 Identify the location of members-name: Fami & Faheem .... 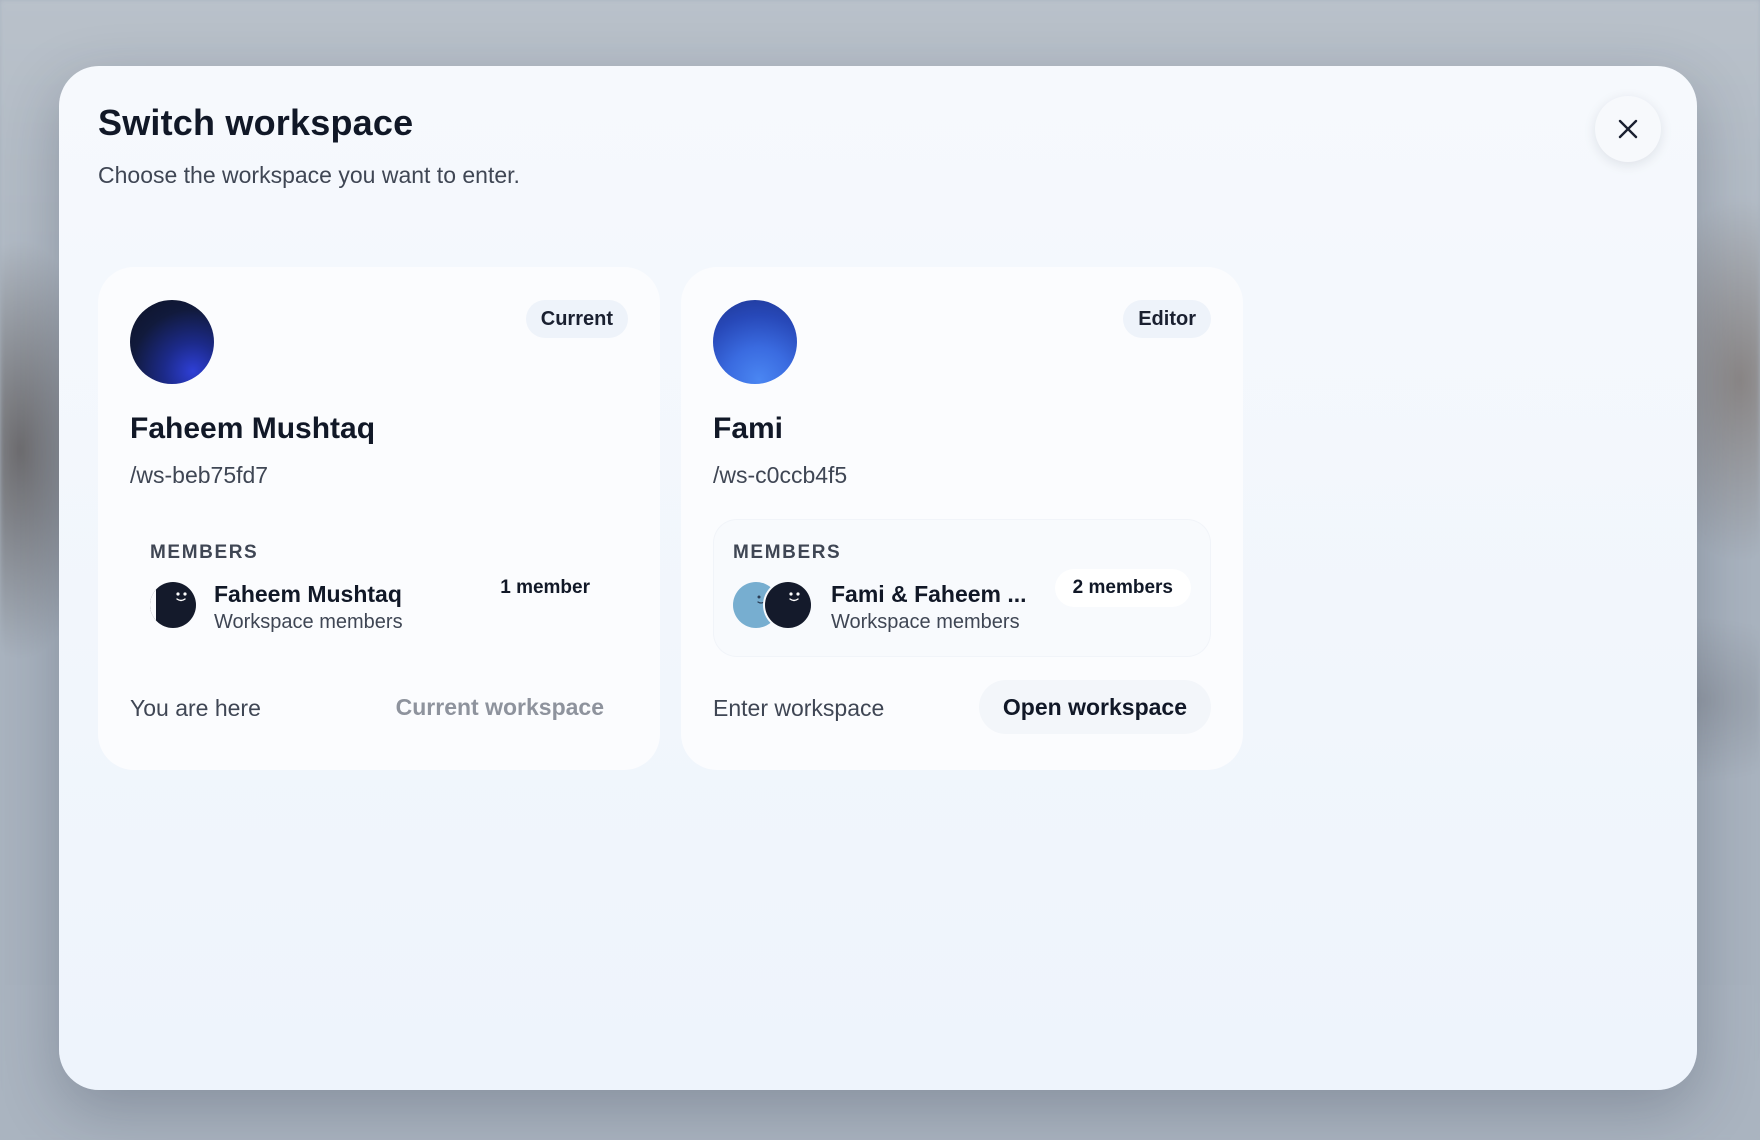
(929, 594).